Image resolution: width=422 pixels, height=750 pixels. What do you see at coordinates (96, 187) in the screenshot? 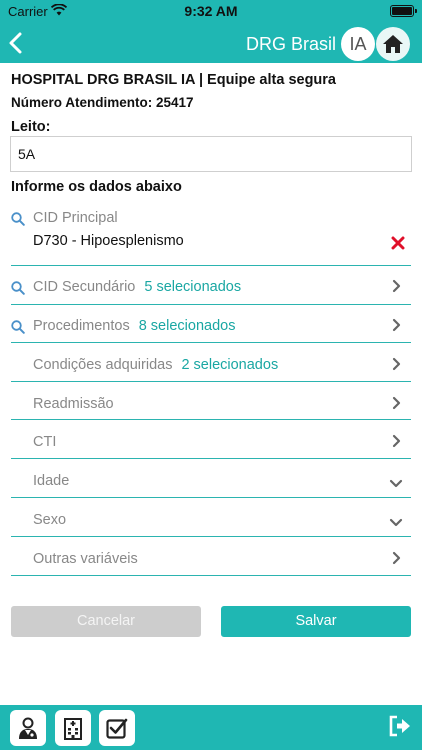
I see `form-title: Informe os dados abaixo` at bounding box center [96, 187].